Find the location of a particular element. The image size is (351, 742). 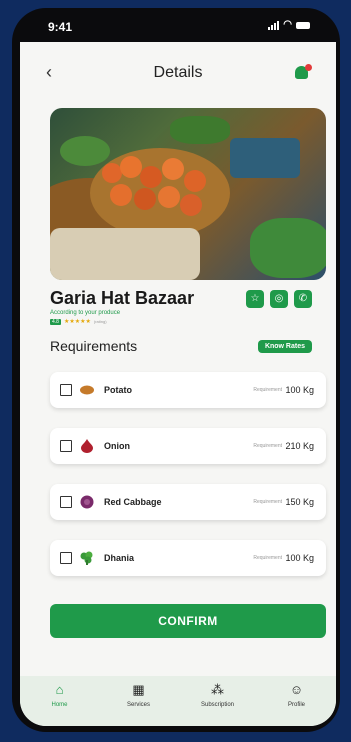

requirement-item-potato: Potato Requirement 100 Kg is located at coordinates (188, 390).